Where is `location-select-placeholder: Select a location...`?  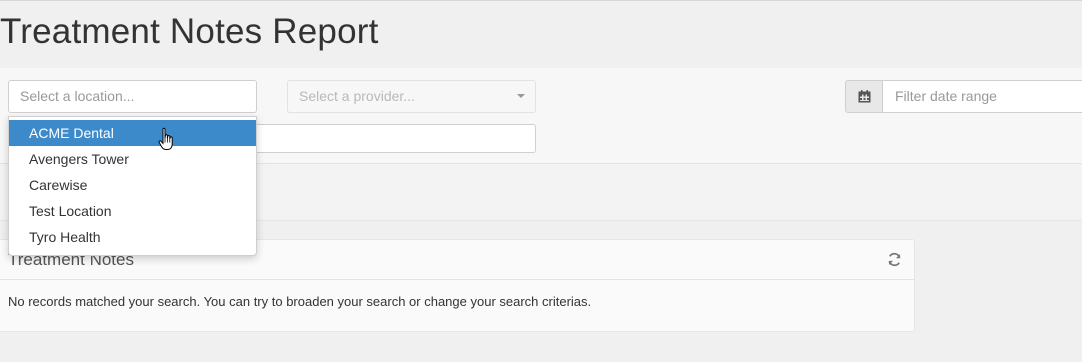
location-select-placeholder: Select a location... is located at coordinates (77, 96).